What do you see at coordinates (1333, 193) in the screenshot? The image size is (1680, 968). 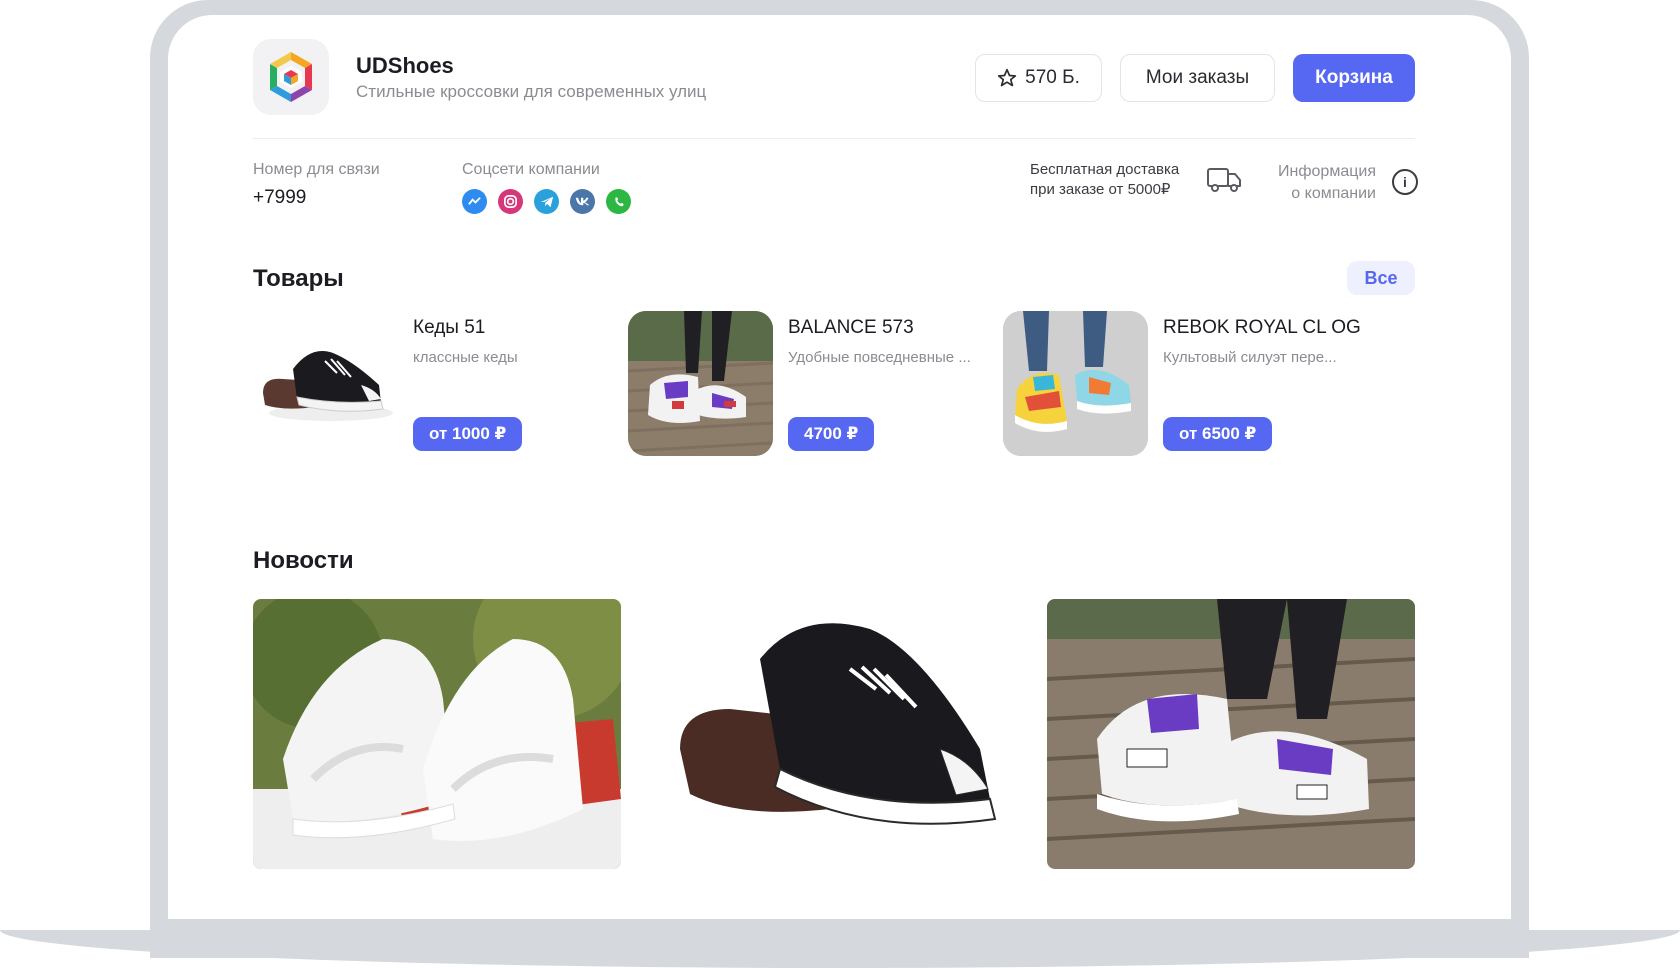 I see `info-line-2: о компании` at bounding box center [1333, 193].